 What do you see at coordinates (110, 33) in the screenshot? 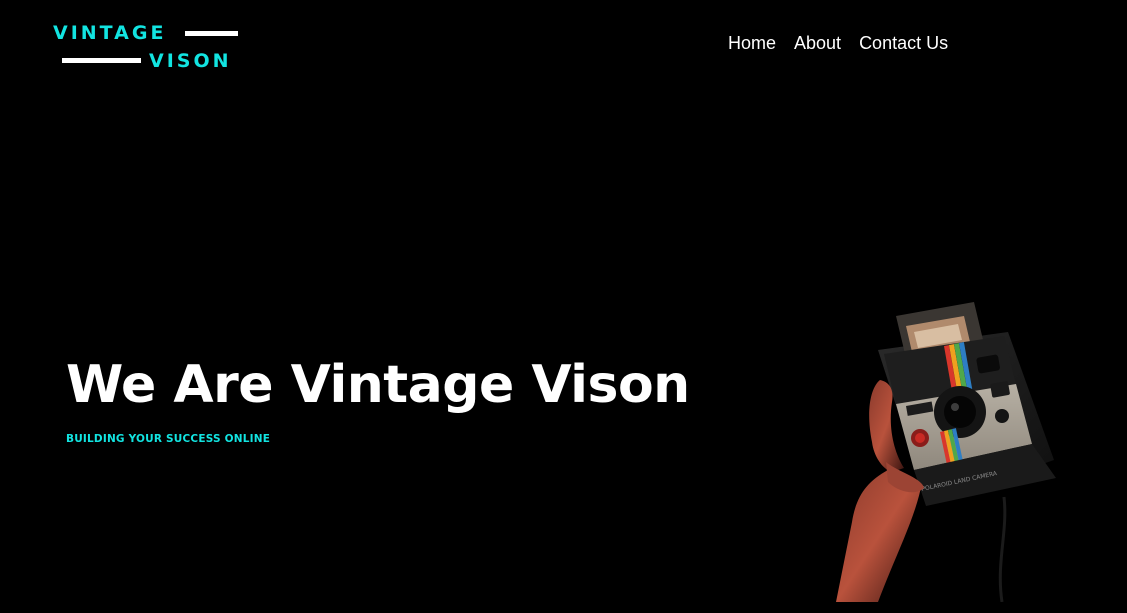
I see `logo-word-top: VINTAGE` at bounding box center [110, 33].